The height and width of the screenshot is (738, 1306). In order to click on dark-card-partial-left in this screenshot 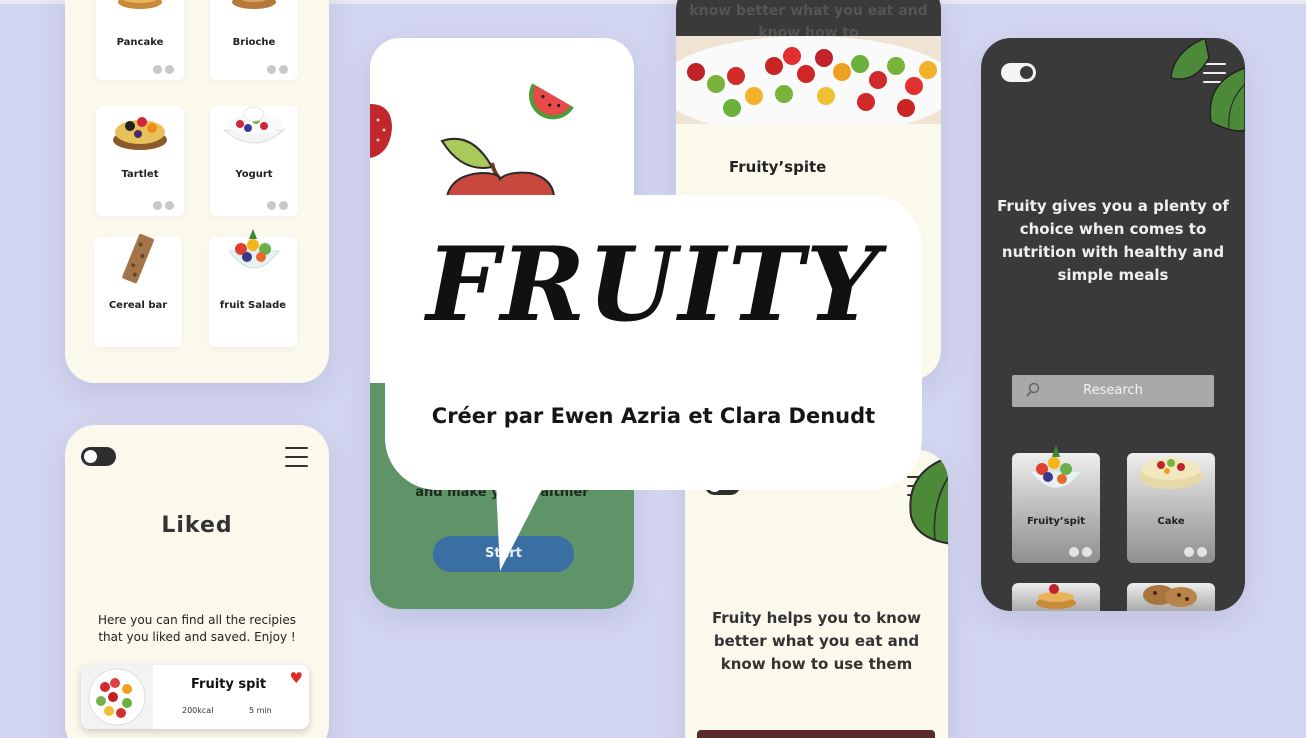, I will do `click(1056, 597)`.